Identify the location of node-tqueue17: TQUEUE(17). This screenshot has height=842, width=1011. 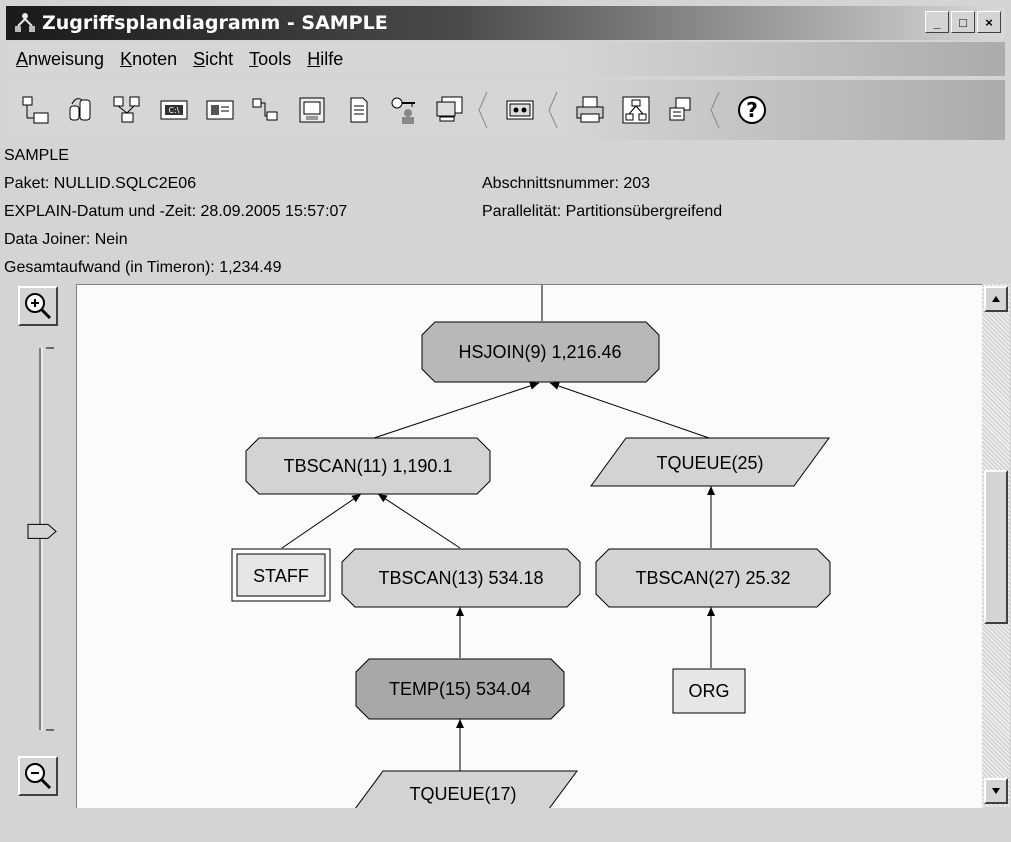
(463, 789).